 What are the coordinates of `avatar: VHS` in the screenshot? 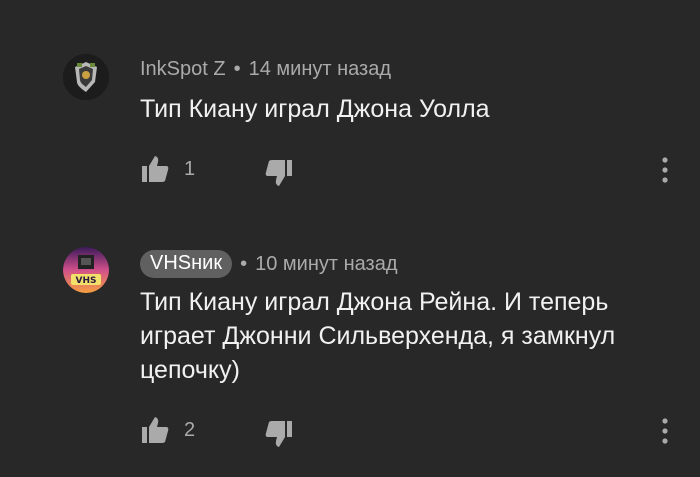 It's located at (86, 270).